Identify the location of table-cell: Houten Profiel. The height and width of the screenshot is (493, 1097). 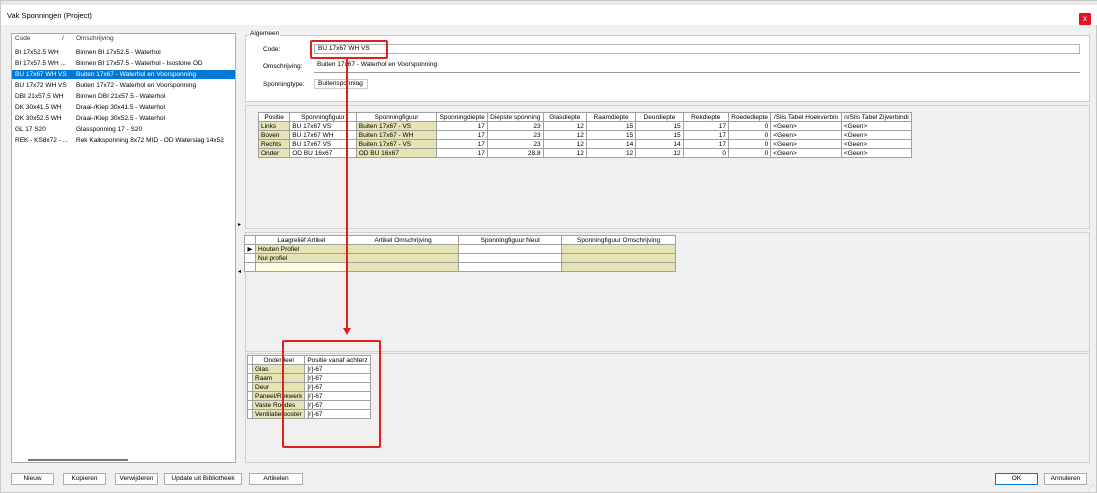
(301, 249).